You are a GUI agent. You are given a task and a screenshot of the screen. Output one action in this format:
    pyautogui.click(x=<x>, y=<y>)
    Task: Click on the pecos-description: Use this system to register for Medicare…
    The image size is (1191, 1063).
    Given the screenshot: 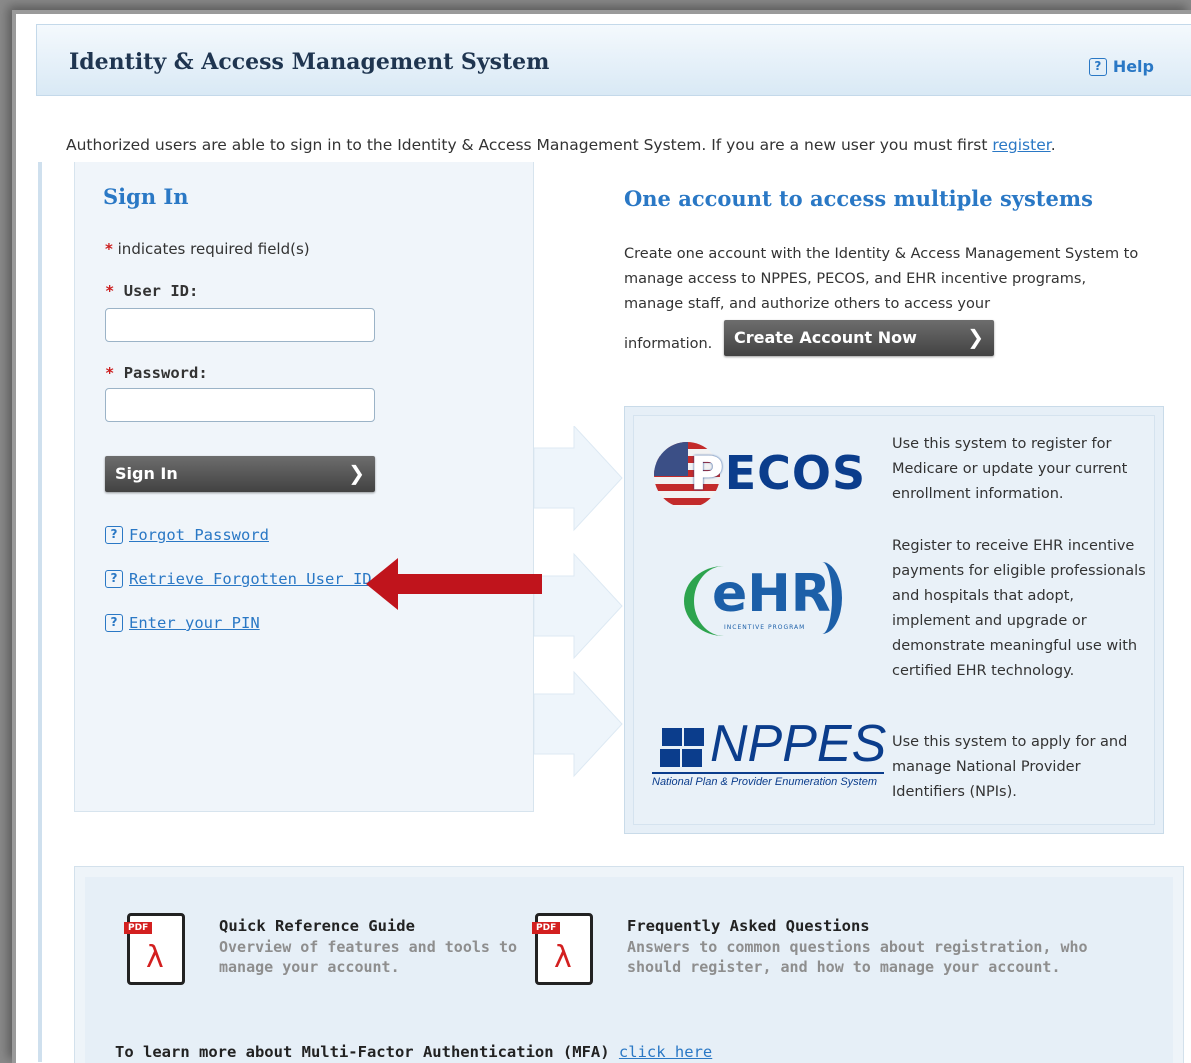 What is the action you would take?
    pyautogui.click(x=1010, y=469)
    